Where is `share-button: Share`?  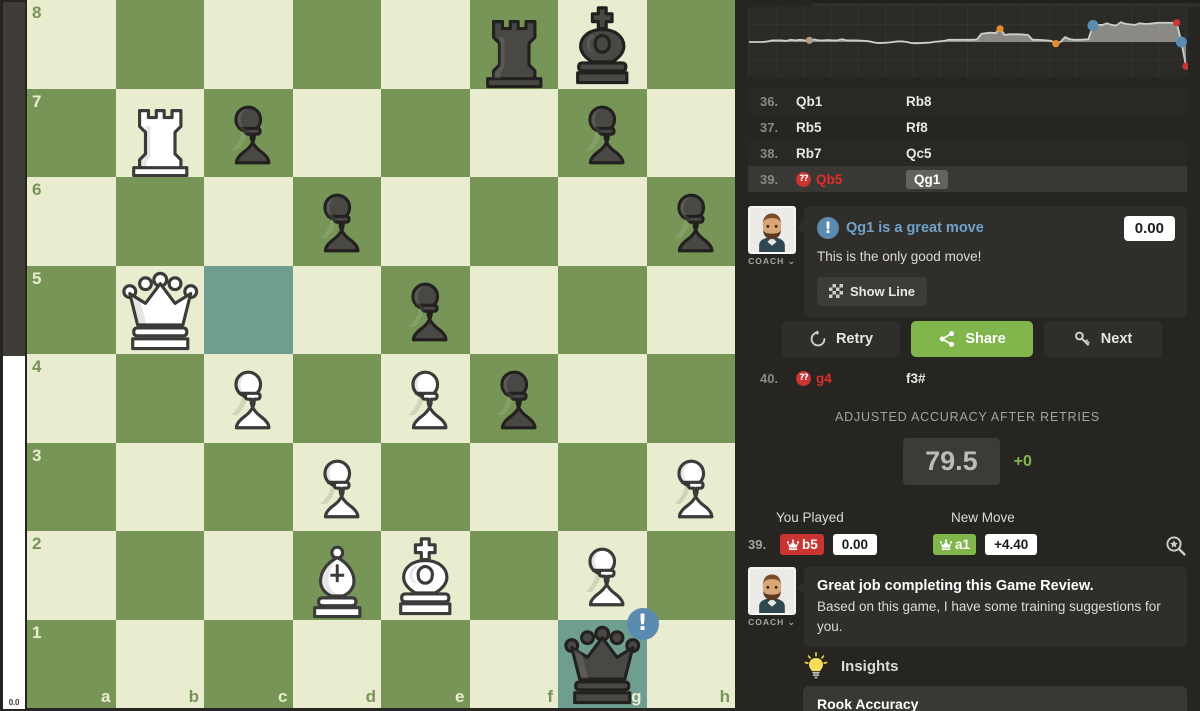
share-button: Share is located at coordinates (972, 339).